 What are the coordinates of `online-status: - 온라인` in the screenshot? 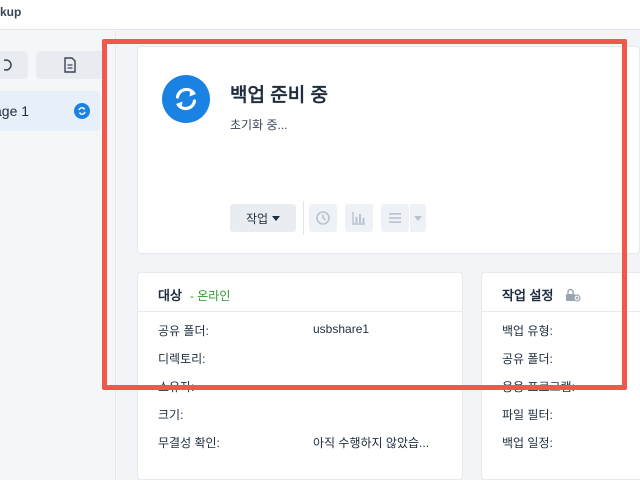 It's located at (210, 296).